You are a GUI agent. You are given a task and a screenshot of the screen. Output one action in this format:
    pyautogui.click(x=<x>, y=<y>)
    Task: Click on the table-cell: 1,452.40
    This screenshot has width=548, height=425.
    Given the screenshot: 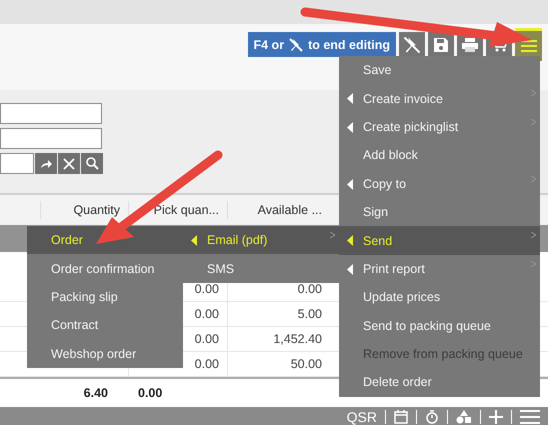 What is the action you would take?
    pyautogui.click(x=278, y=339)
    